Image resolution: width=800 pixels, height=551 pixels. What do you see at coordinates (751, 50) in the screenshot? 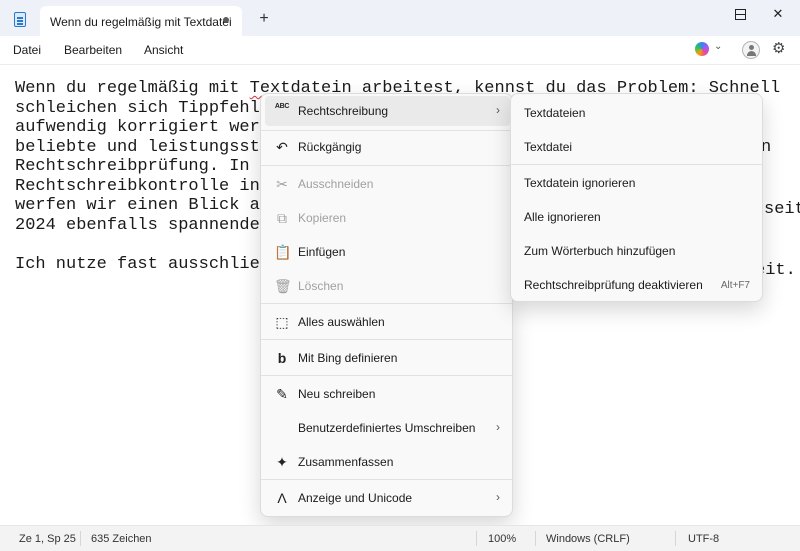
I see `account-avatar-icon` at bounding box center [751, 50].